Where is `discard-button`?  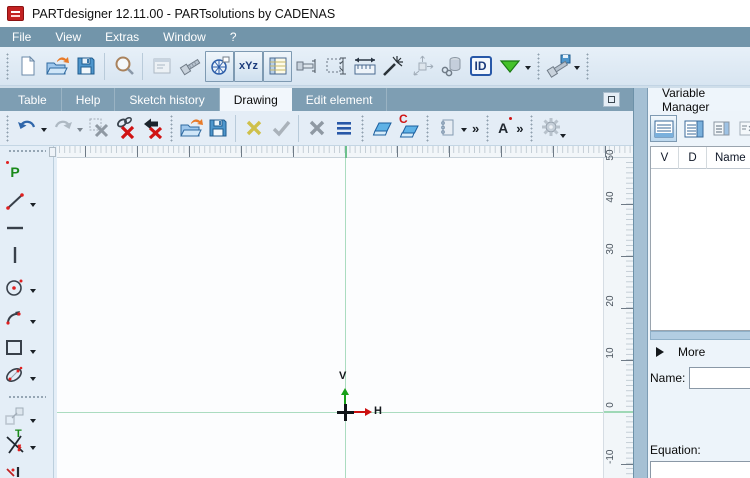
discard-button is located at coordinates (253, 128).